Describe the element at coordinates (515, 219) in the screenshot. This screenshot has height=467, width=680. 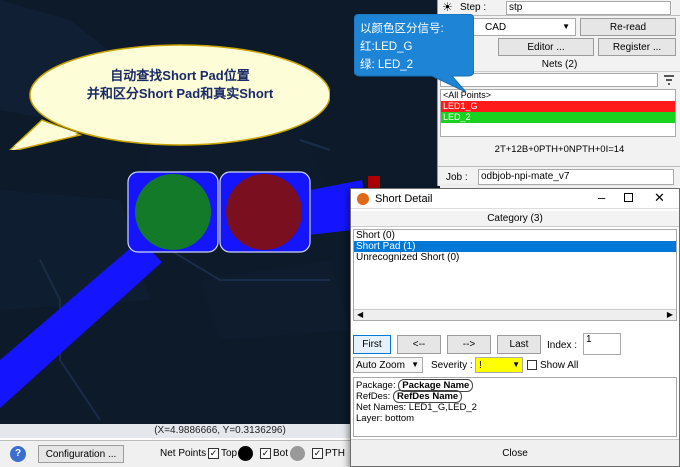
I see `category-header: Category (3)` at that location.